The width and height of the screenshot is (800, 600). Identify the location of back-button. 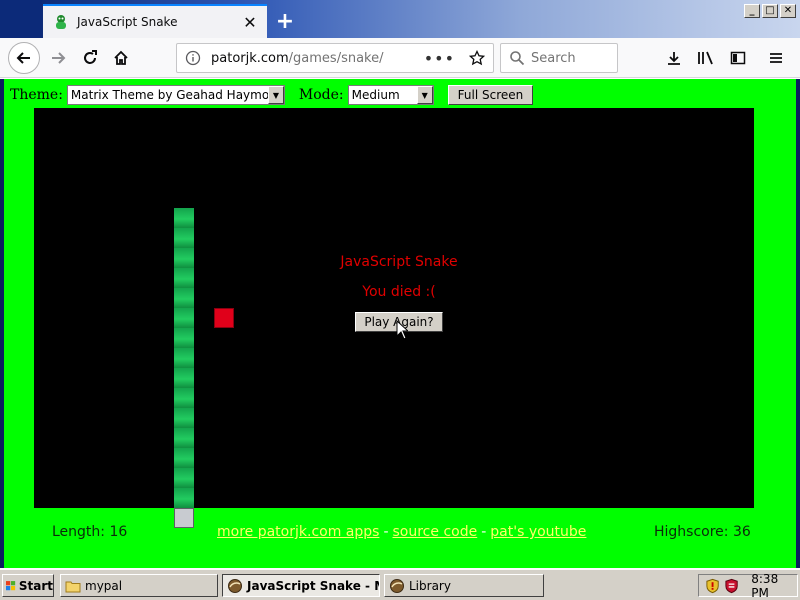
(24, 58).